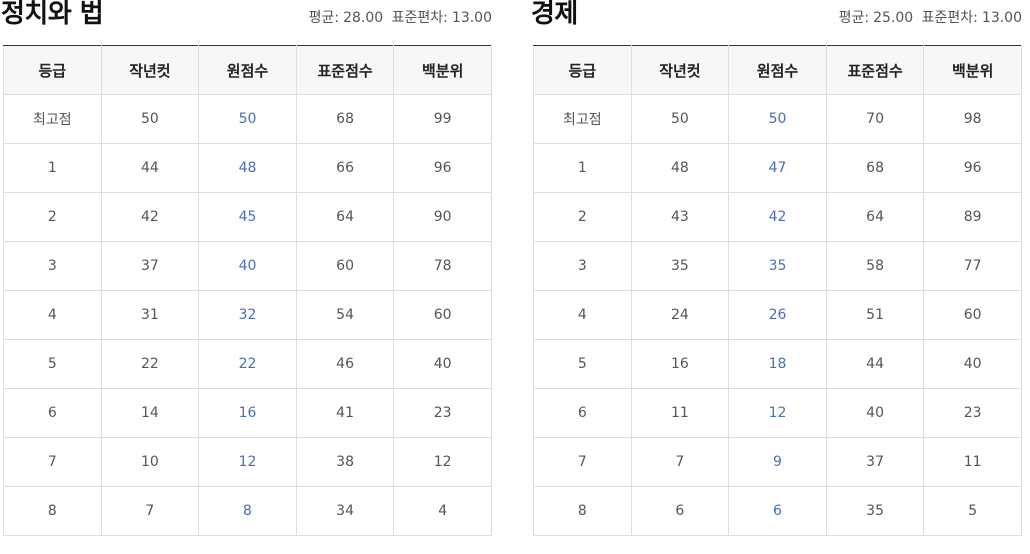  I want to click on cell-standard-score: 58, so click(875, 266).